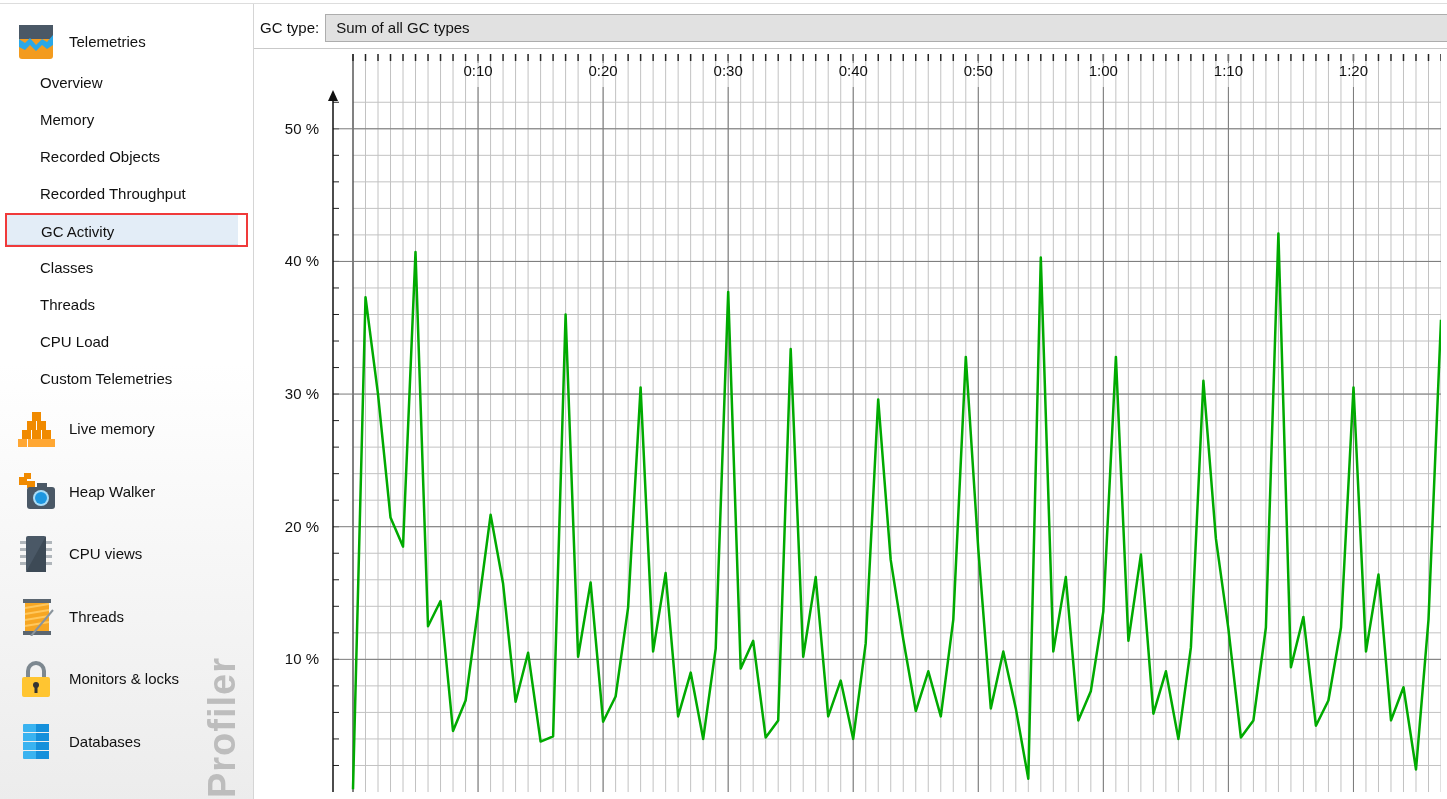 The width and height of the screenshot is (1447, 799). I want to click on sidebar-section: Databases, so click(105, 741).